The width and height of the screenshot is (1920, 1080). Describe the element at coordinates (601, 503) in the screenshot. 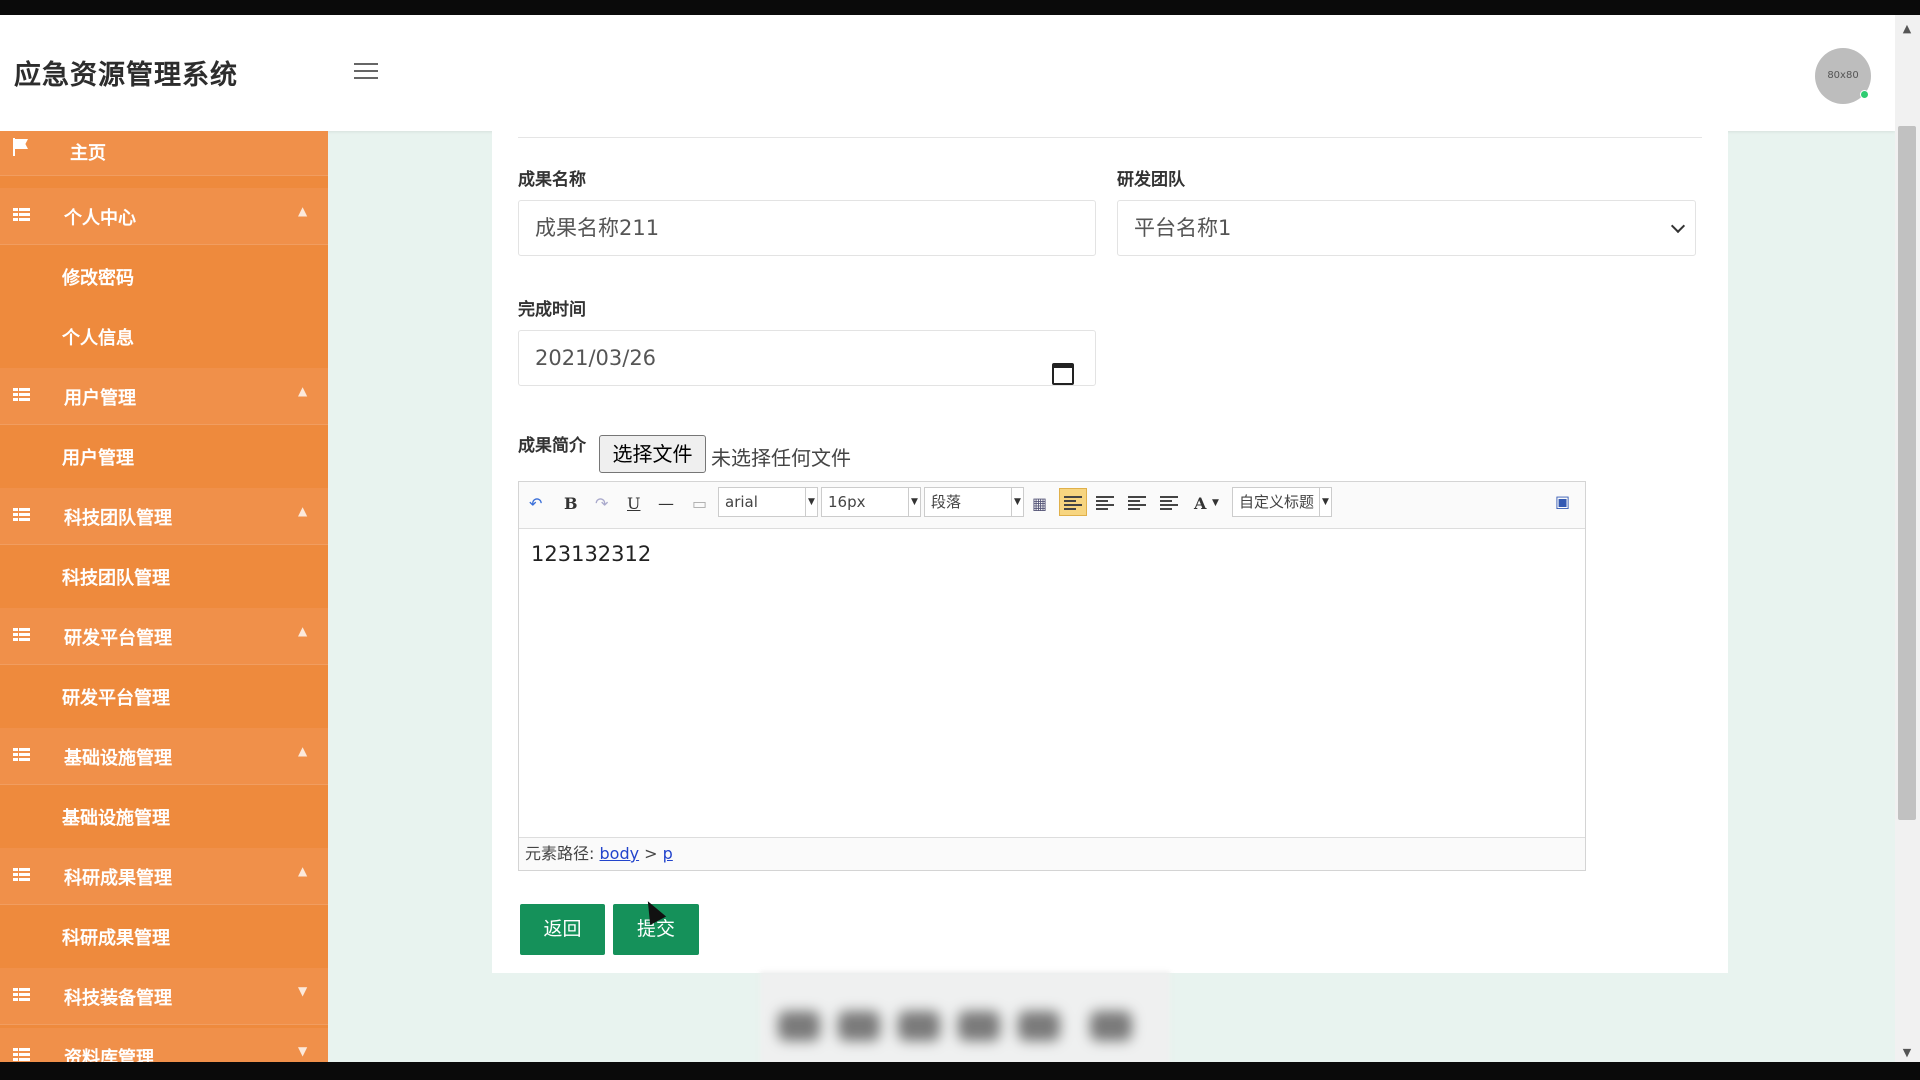

I see `redo-icon: ↷` at that location.